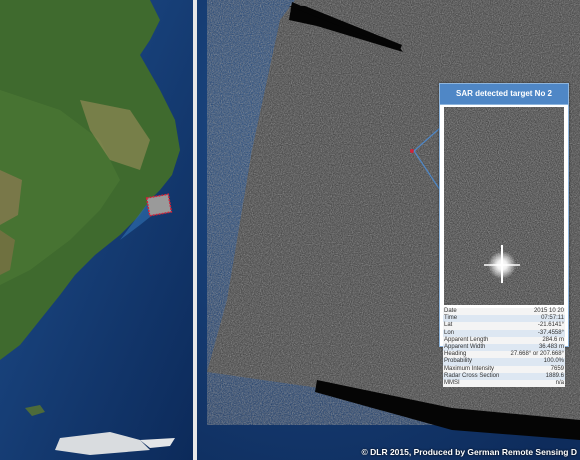  What do you see at coordinates (554, 375) in the screenshot?
I see `row-value: 1889.6` at bounding box center [554, 375].